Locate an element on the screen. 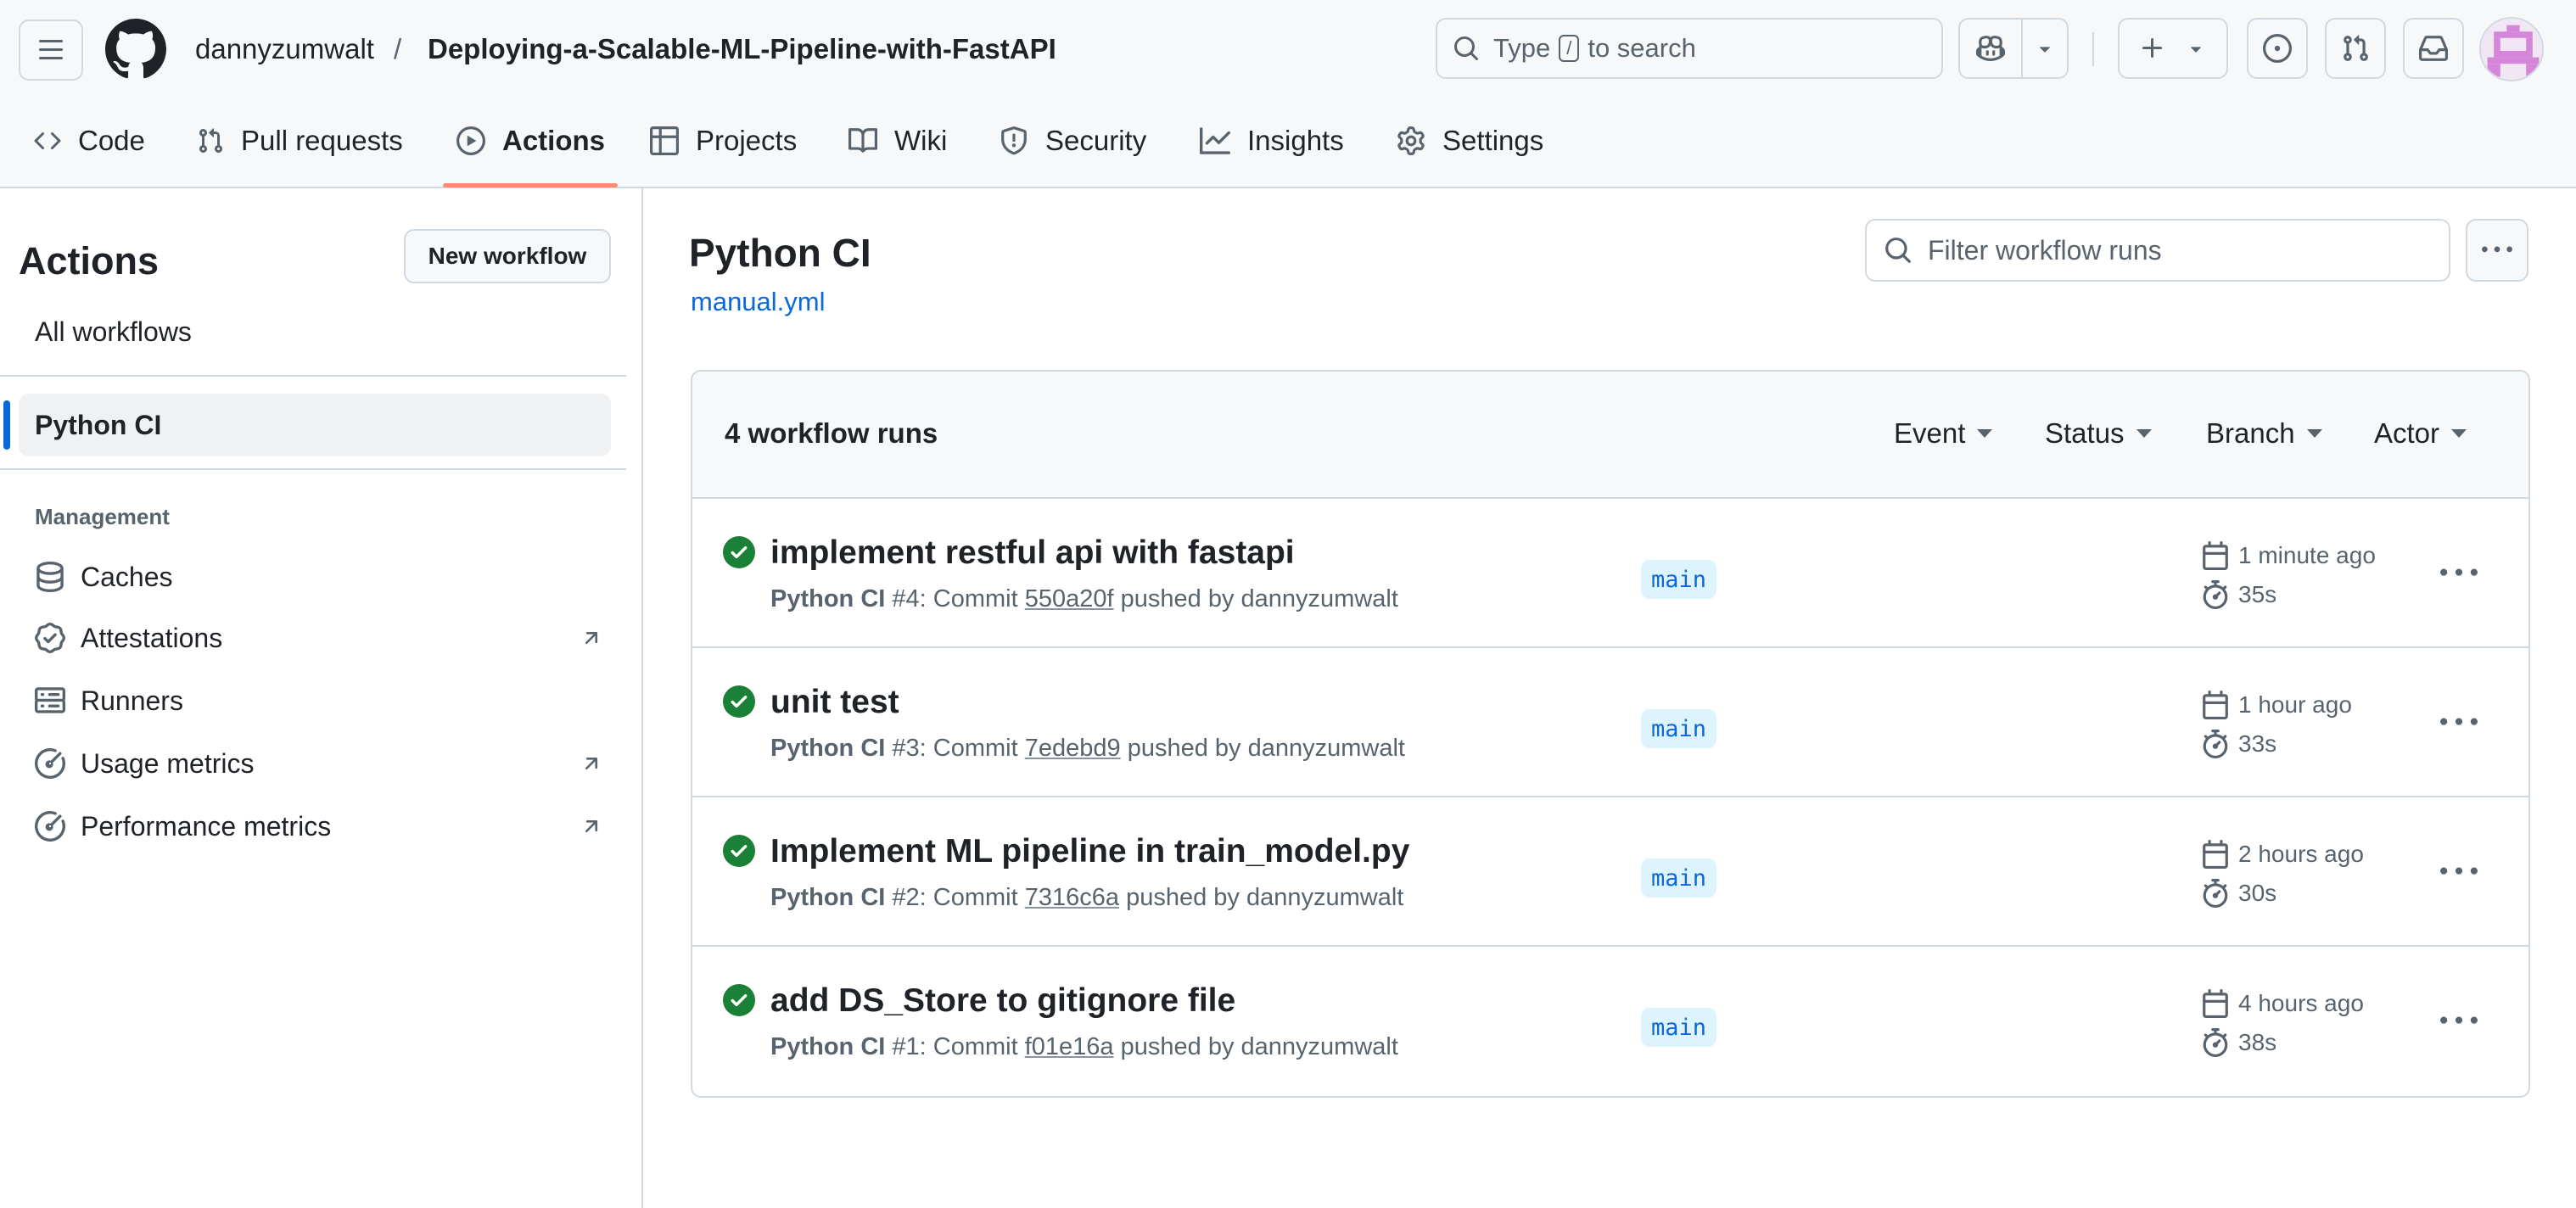 The height and width of the screenshot is (1208, 2576). runs-count: 4 workflow runs is located at coordinates (831, 433).